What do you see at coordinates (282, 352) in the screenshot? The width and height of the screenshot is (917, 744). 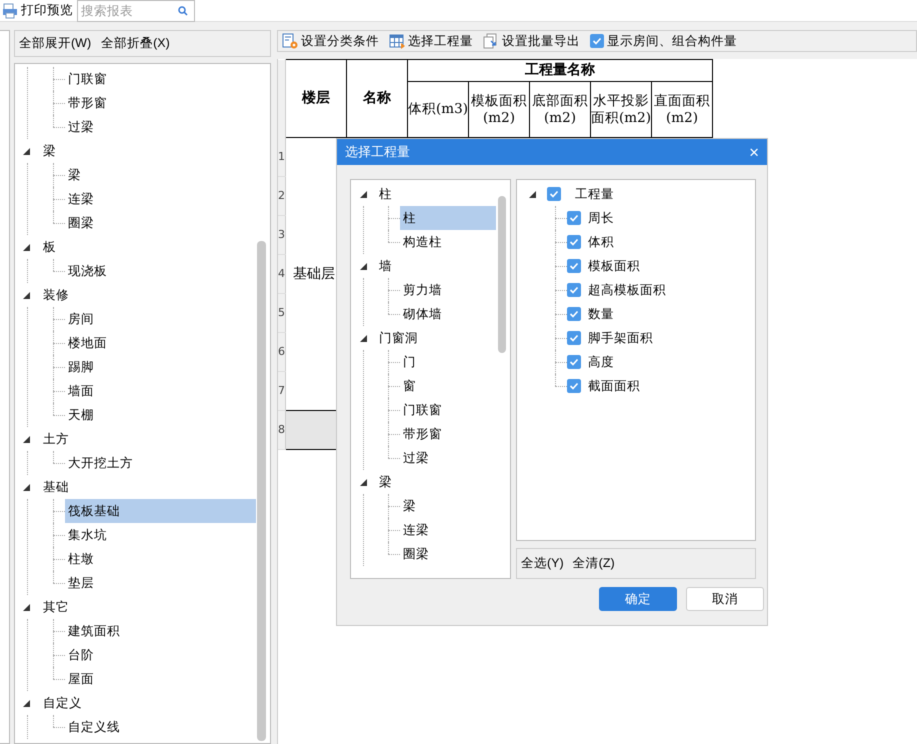 I see `row-number: 6` at bounding box center [282, 352].